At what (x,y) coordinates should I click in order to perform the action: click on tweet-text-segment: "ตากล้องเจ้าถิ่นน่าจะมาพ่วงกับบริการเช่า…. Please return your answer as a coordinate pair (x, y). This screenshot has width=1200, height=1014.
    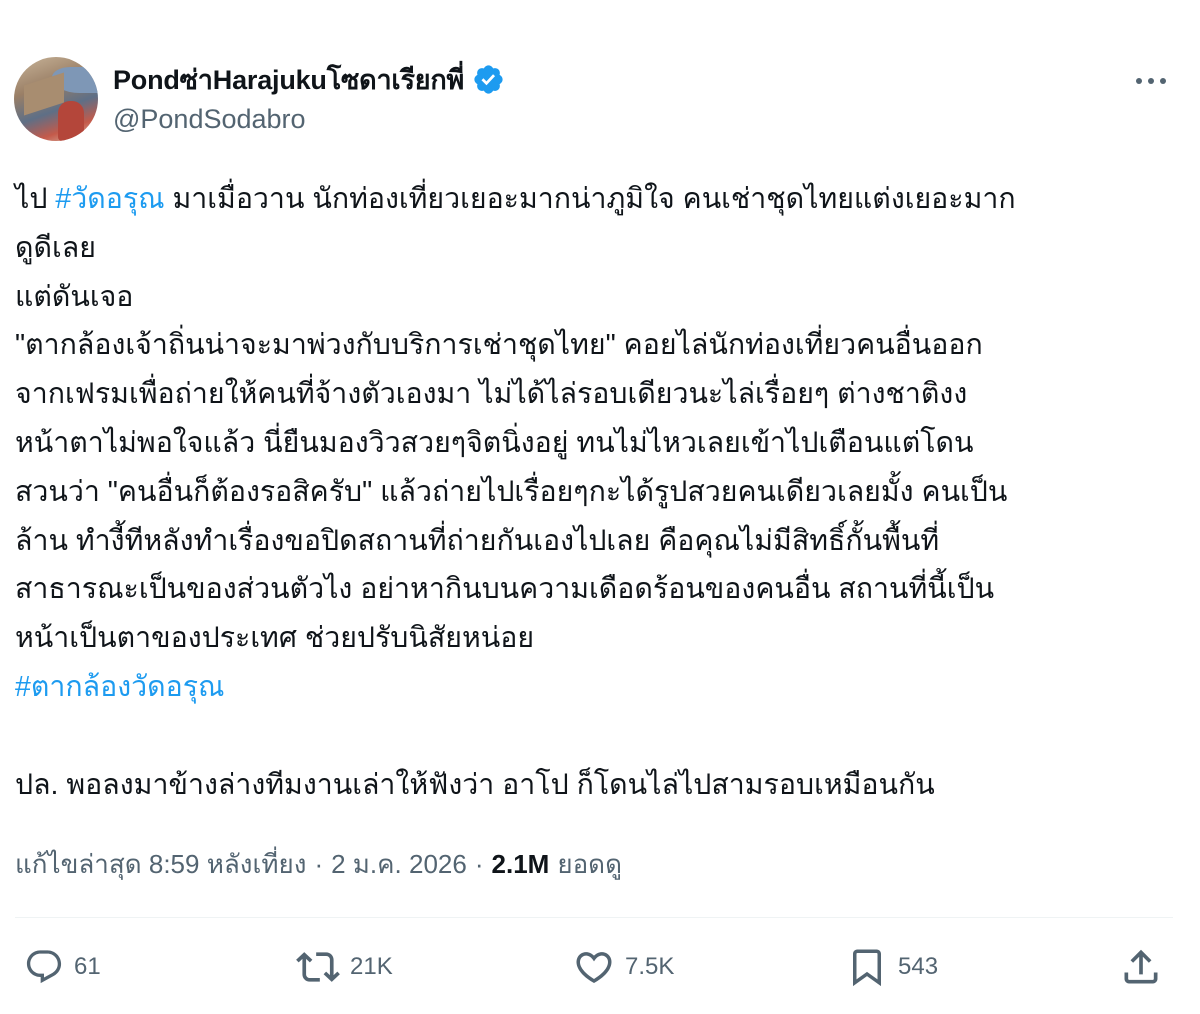
    Looking at the image, I should click on (499, 345).